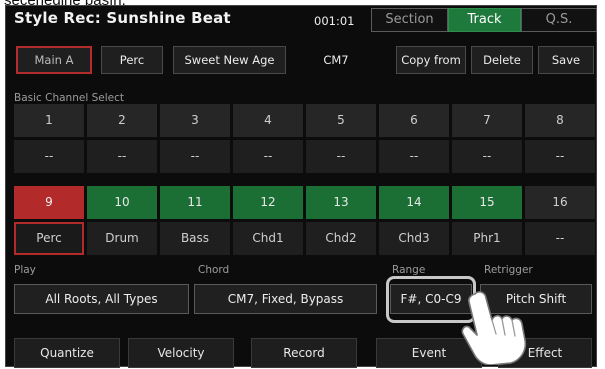  Describe the element at coordinates (285, 299) in the screenshot. I see `chord-button: CM7, Fixed, Bypass` at that location.